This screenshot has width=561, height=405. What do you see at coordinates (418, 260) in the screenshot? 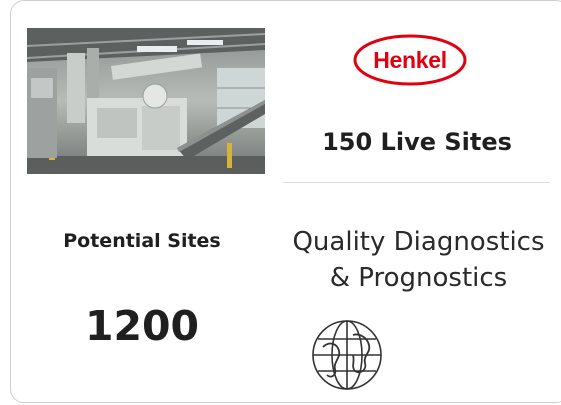
I see `service-title: Quality Diagnostics & Prognostics` at bounding box center [418, 260].